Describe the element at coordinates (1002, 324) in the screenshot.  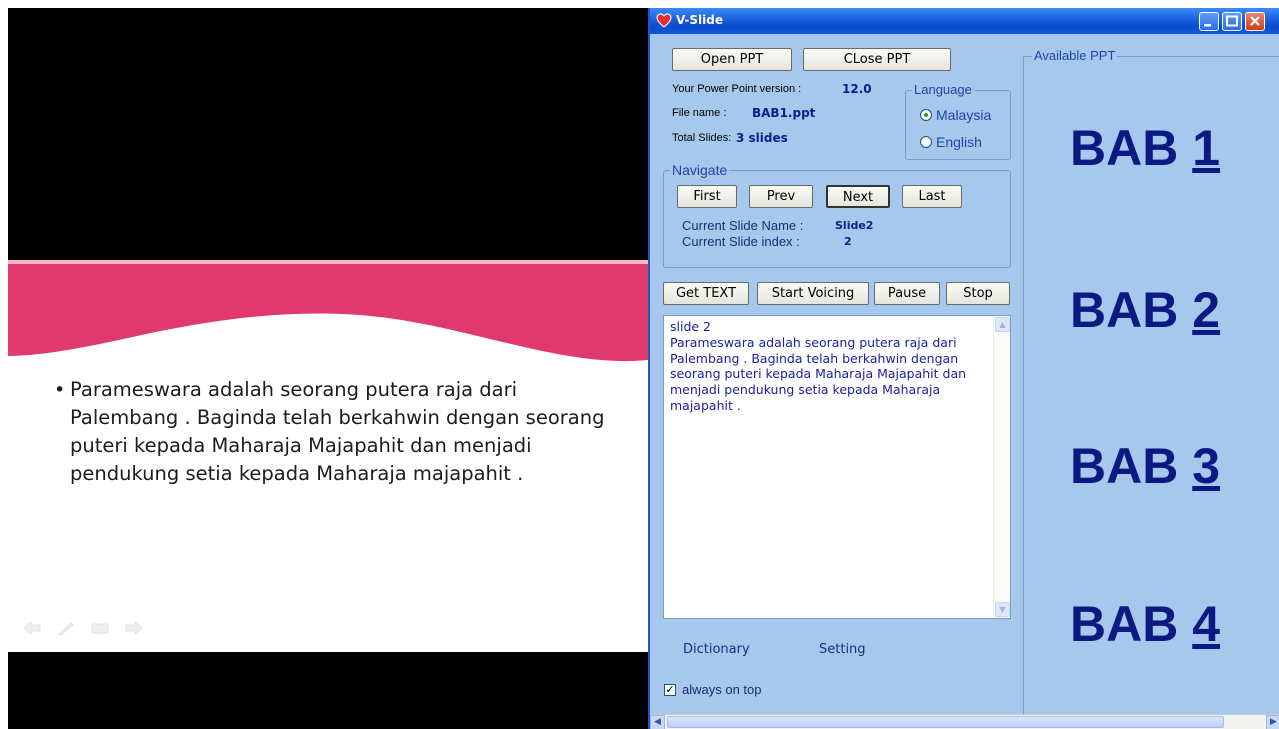
I see `scroll-up-icon: ▲` at that location.